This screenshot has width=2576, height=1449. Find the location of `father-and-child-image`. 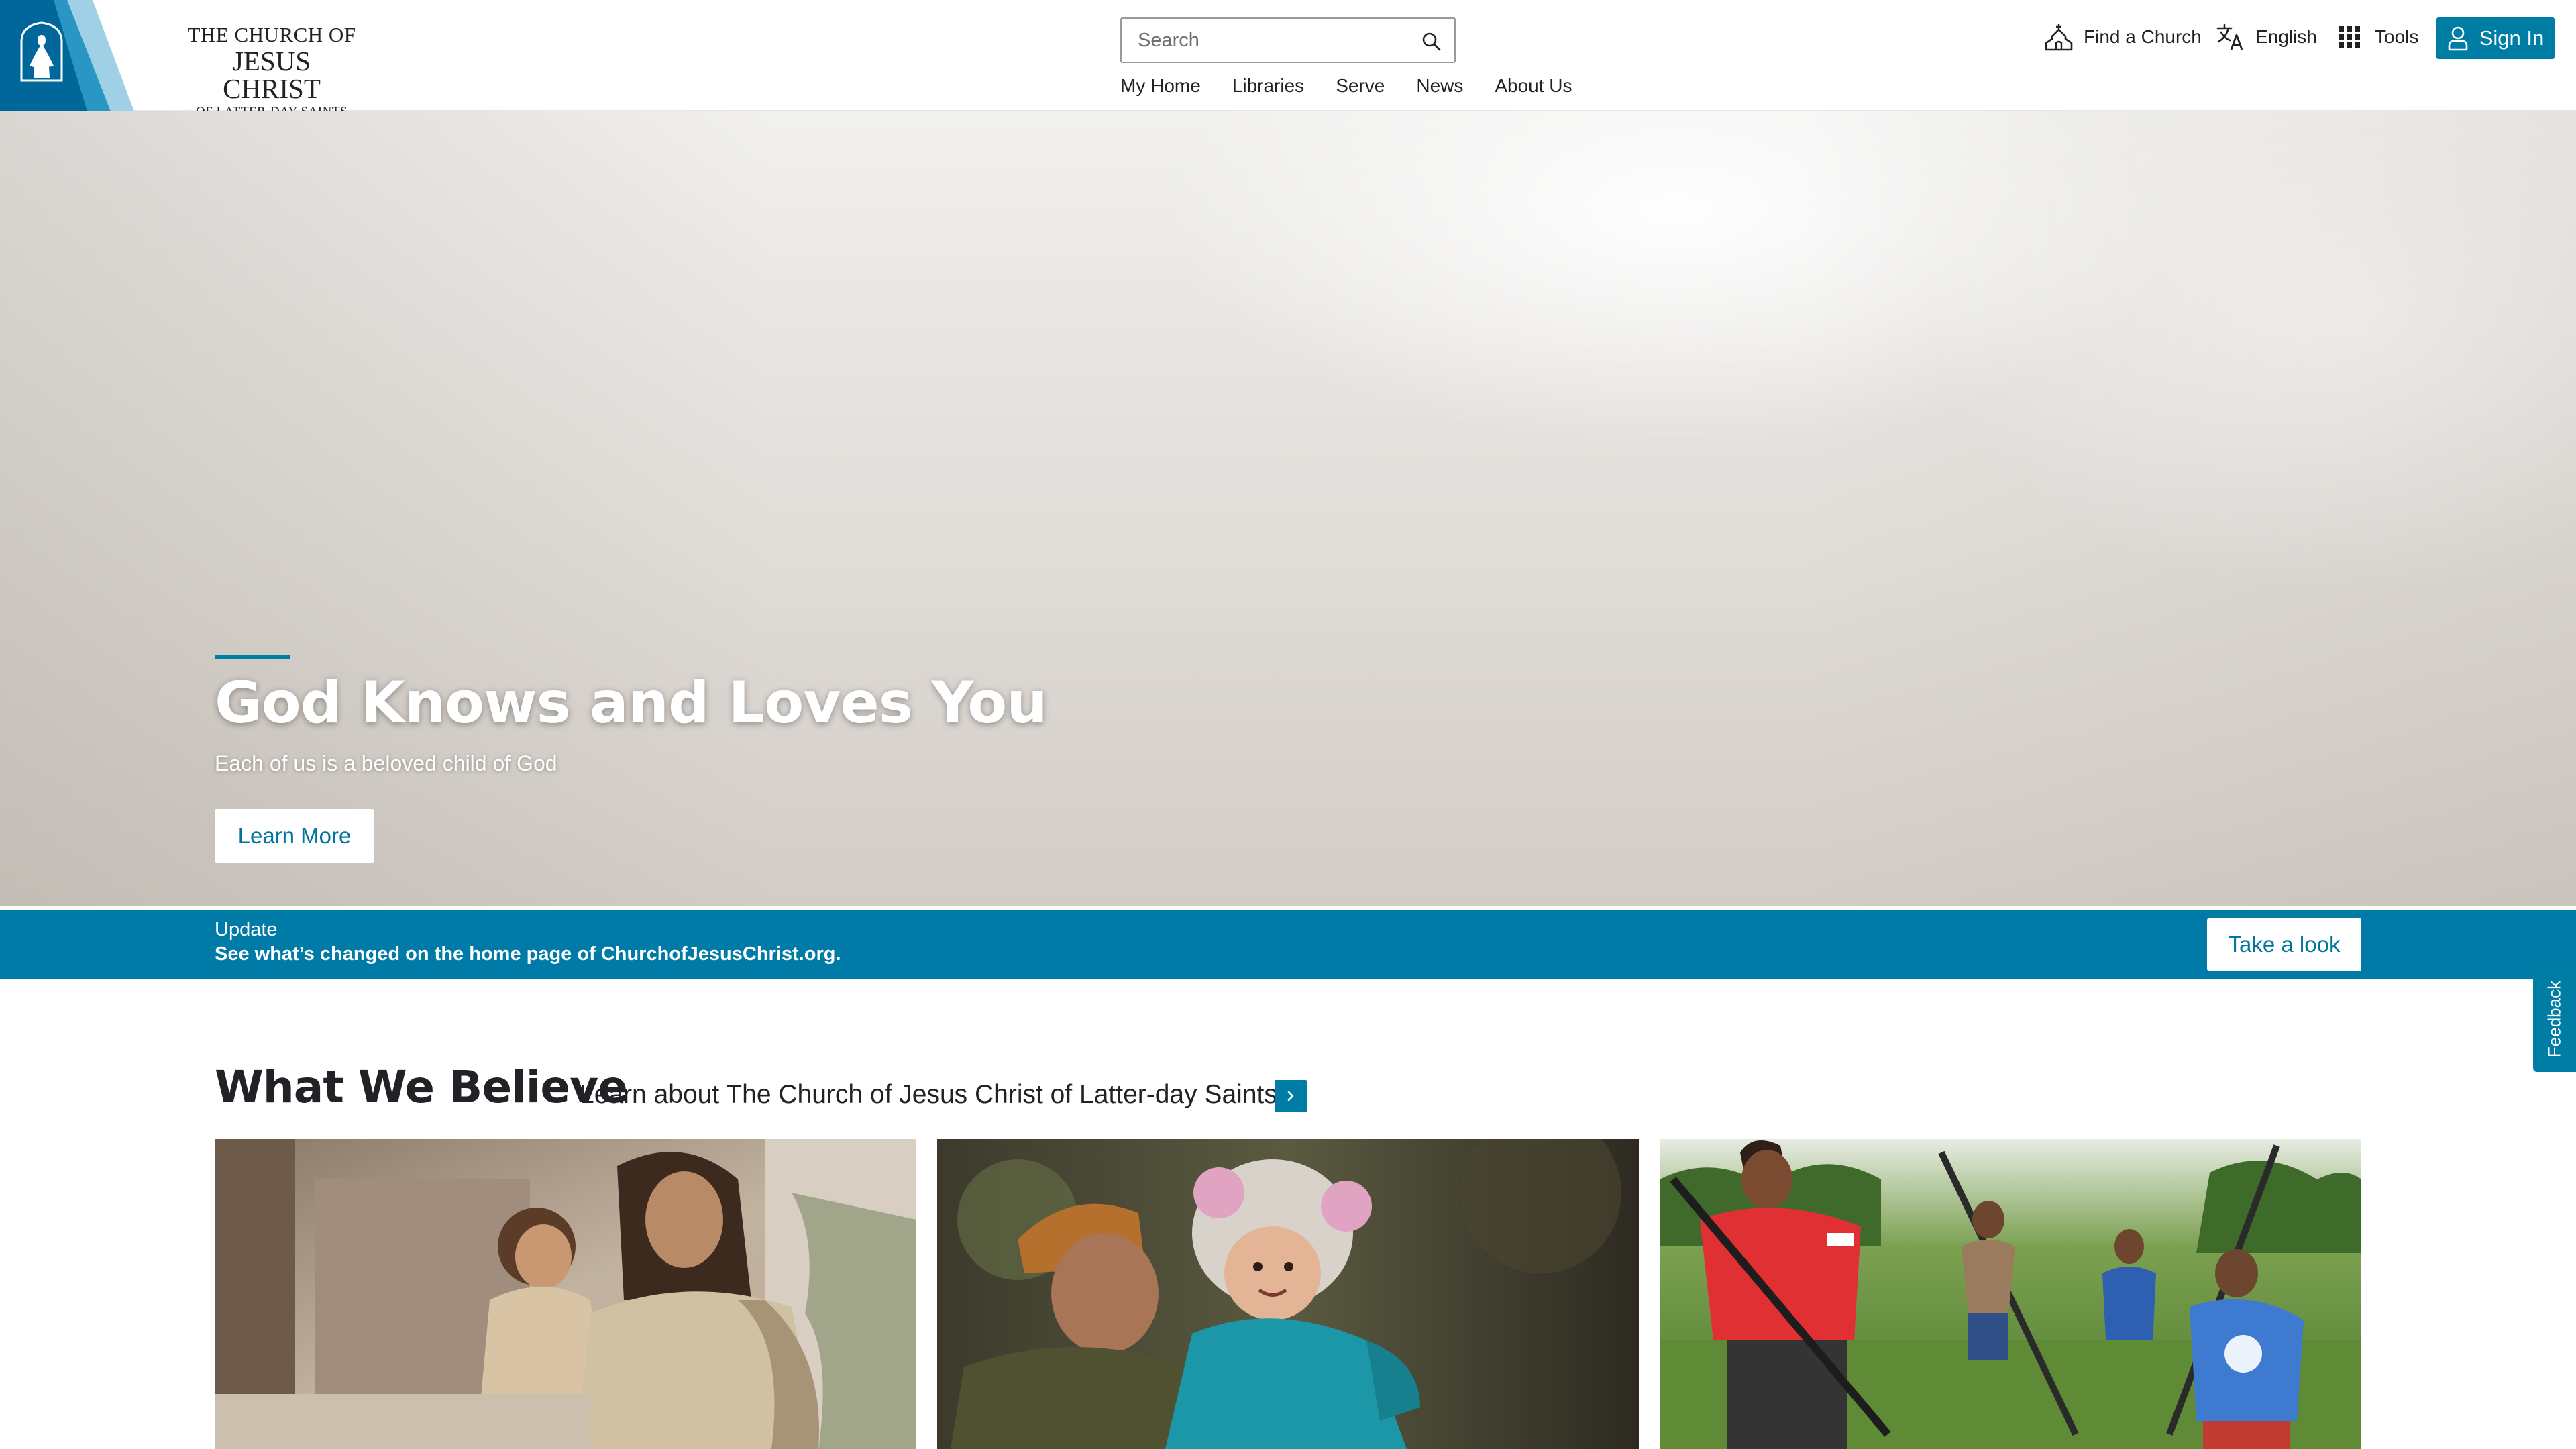

father-and-child-image is located at coordinates (1288, 1294).